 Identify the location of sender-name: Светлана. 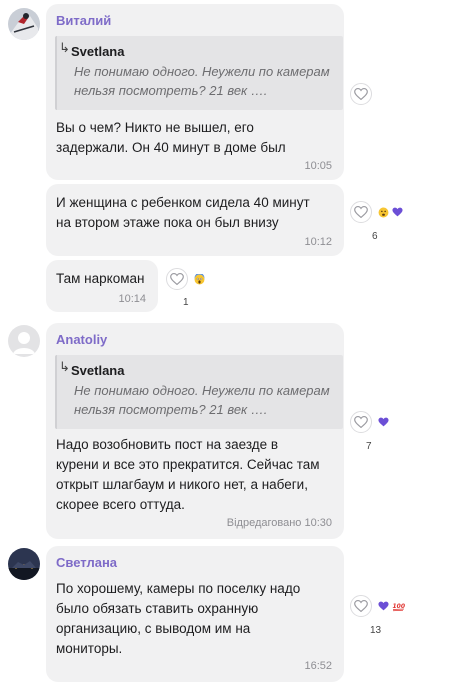
(86, 562).